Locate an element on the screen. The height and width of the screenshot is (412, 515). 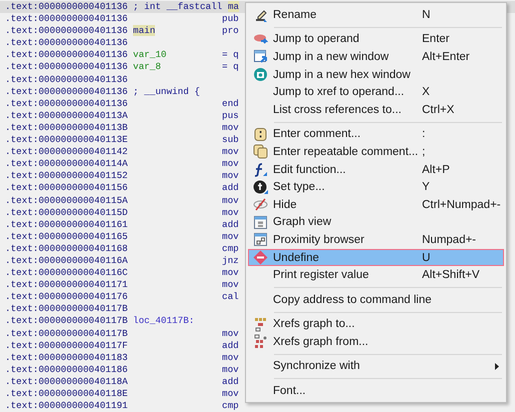
address-text: .text:000000000040115D is located at coordinates (67, 212).